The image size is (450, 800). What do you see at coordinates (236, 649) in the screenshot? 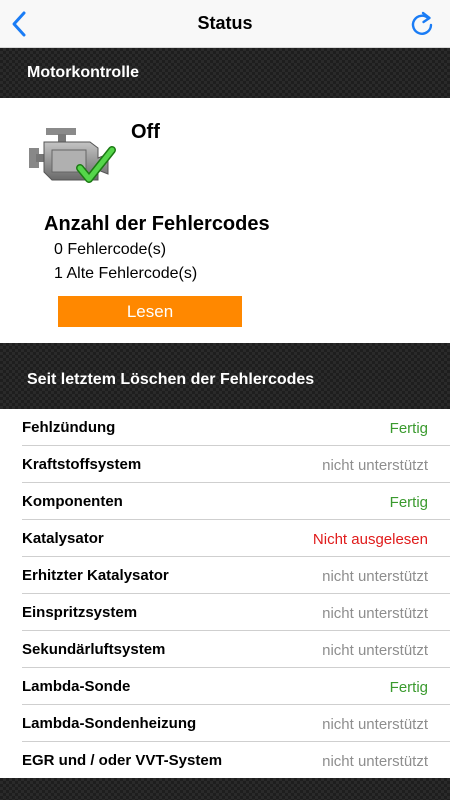
I see `monitor-row: Sekundärluftsystem nicht unterstützt` at bounding box center [236, 649].